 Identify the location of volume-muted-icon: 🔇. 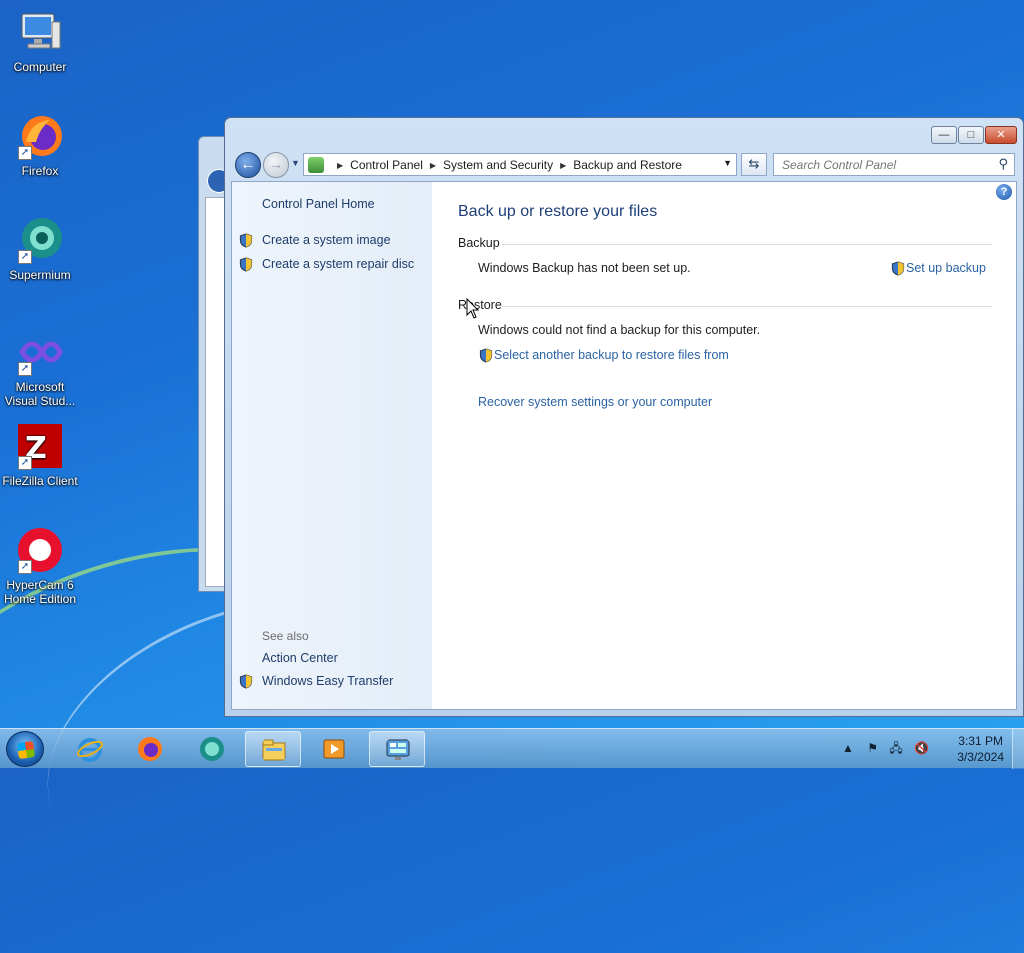
(921, 748).